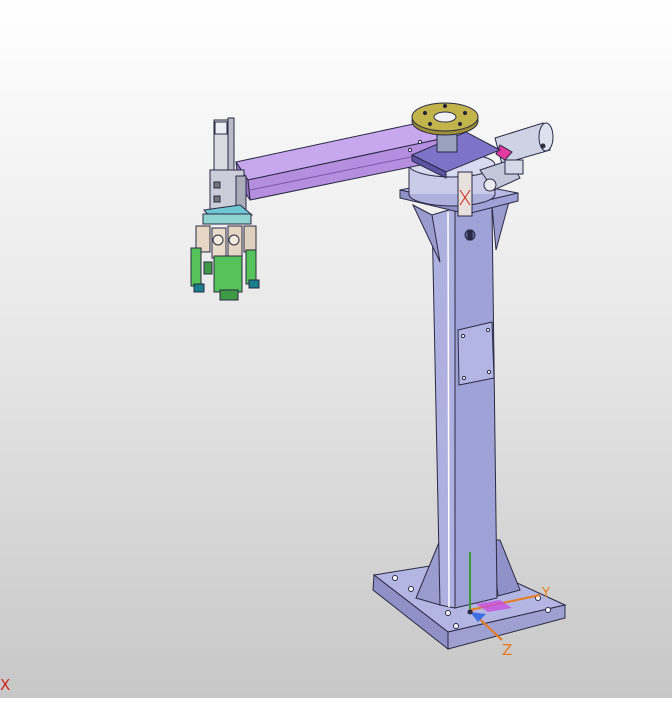  Describe the element at coordinates (225, 252) in the screenshot. I see `gripper-assembly` at that location.